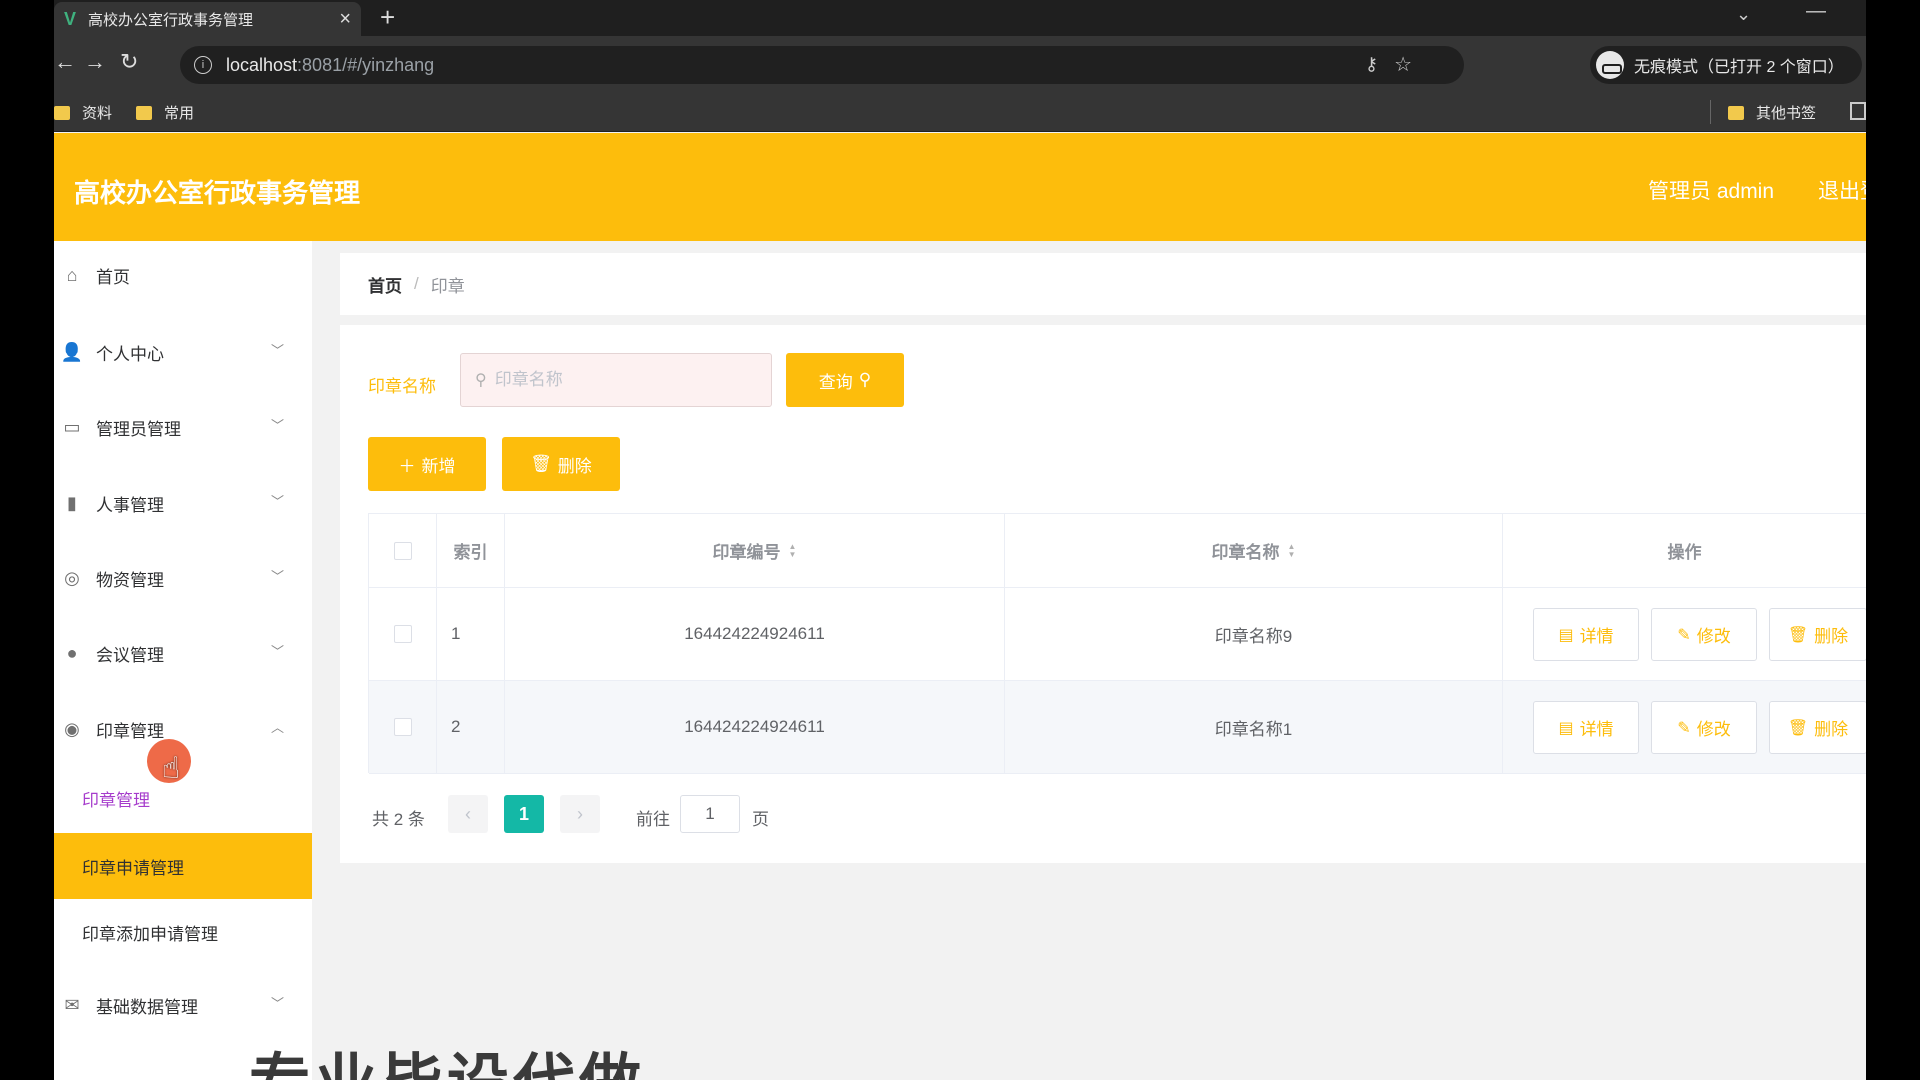 This screenshot has height=1080, width=1920. Describe the element at coordinates (72, 502) in the screenshot. I see `books-icon: ▮` at that location.